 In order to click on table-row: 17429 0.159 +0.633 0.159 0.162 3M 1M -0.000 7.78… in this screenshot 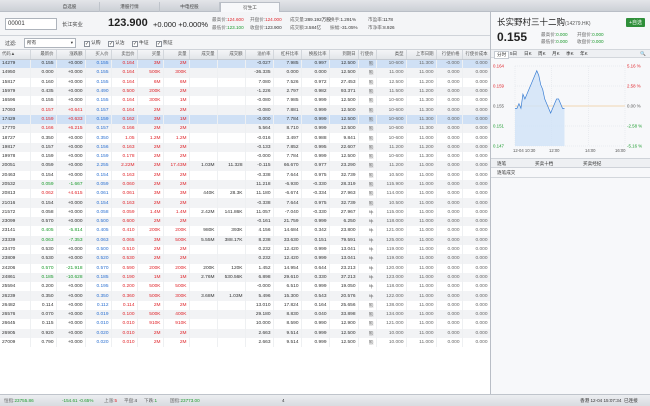, I will do `click(245, 119)`.